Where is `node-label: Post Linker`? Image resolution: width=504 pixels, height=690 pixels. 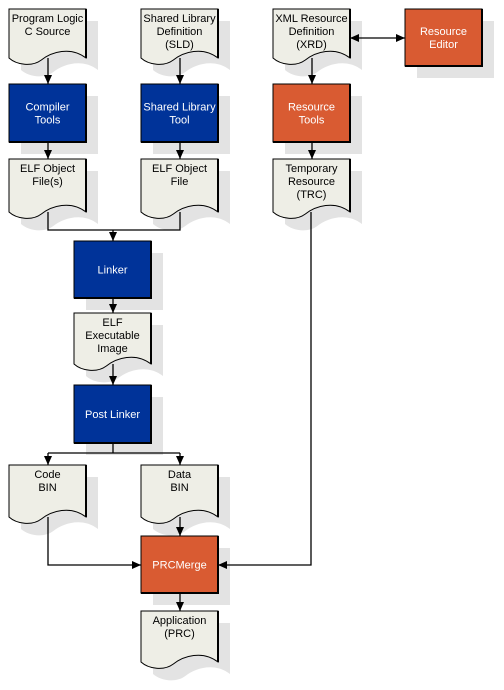 node-label: Post Linker is located at coordinates (112, 415).